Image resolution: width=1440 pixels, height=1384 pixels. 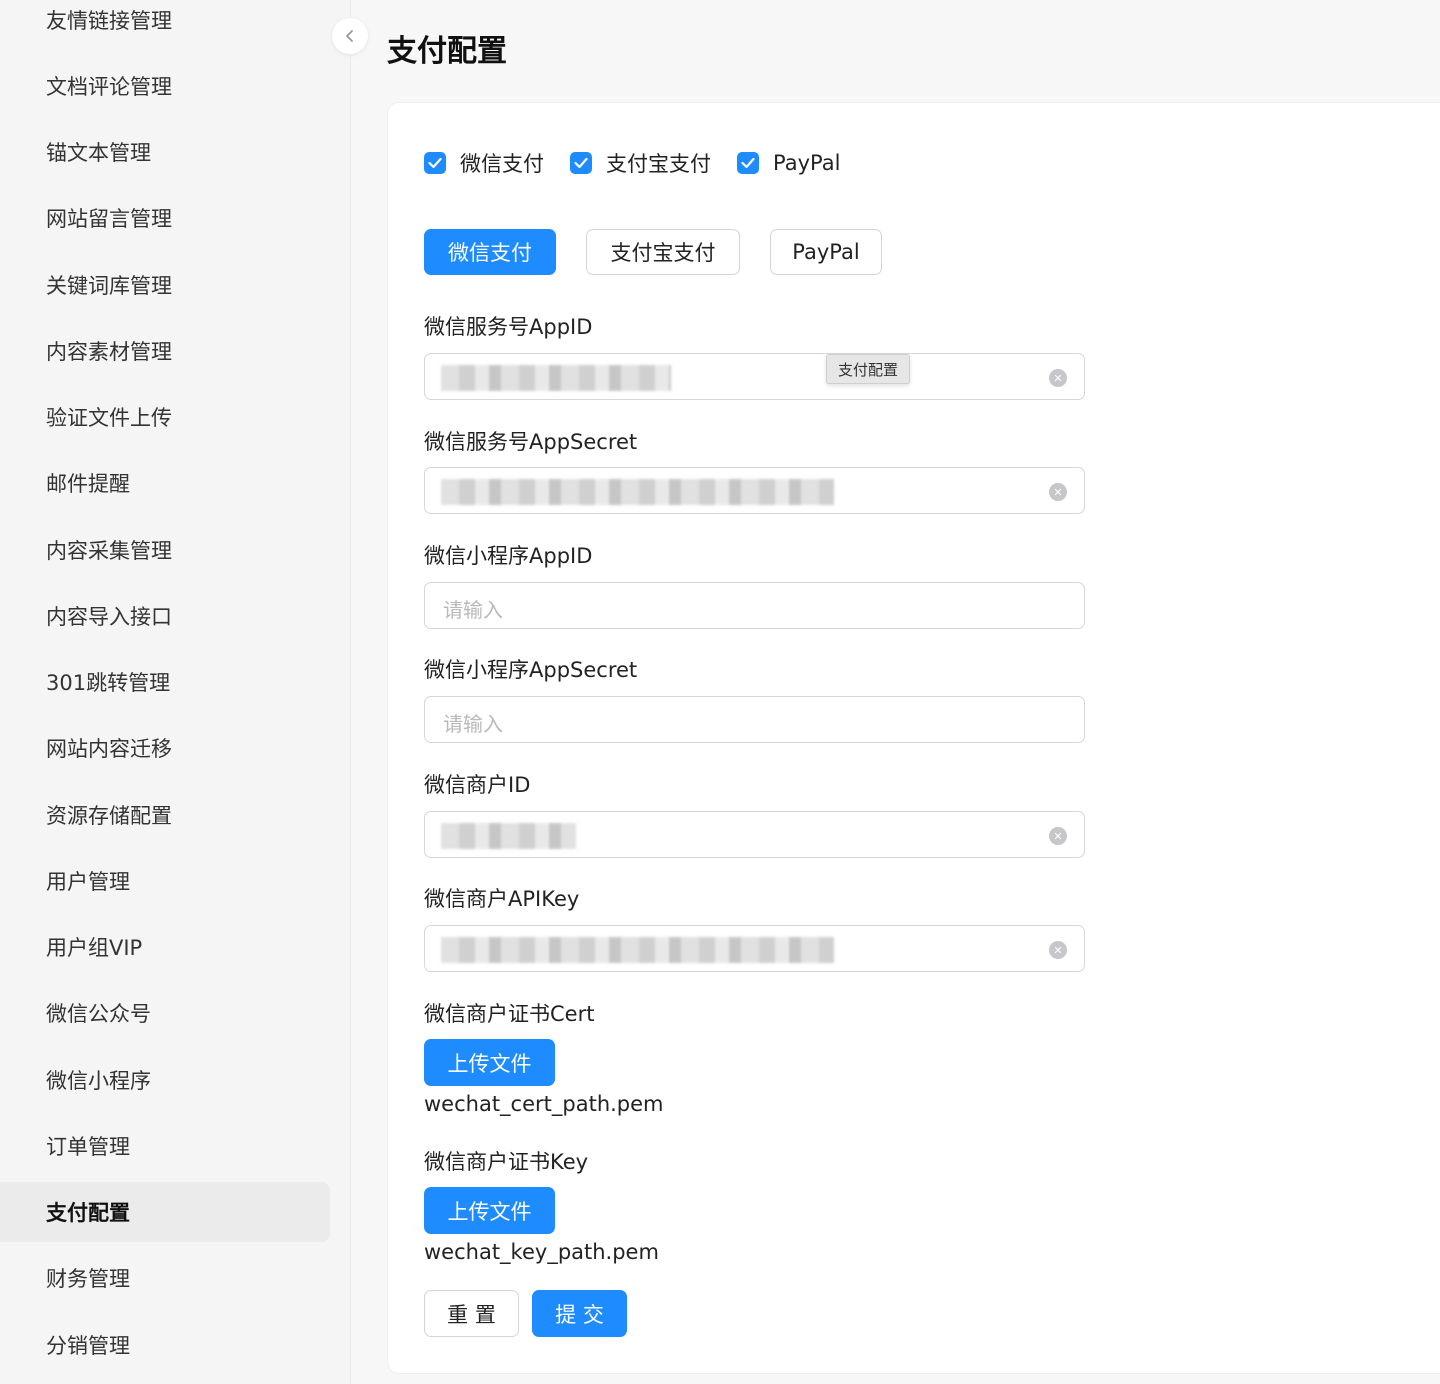 I want to click on mini-appsecret-label: 微信小程序AppSecret, so click(x=531, y=670).